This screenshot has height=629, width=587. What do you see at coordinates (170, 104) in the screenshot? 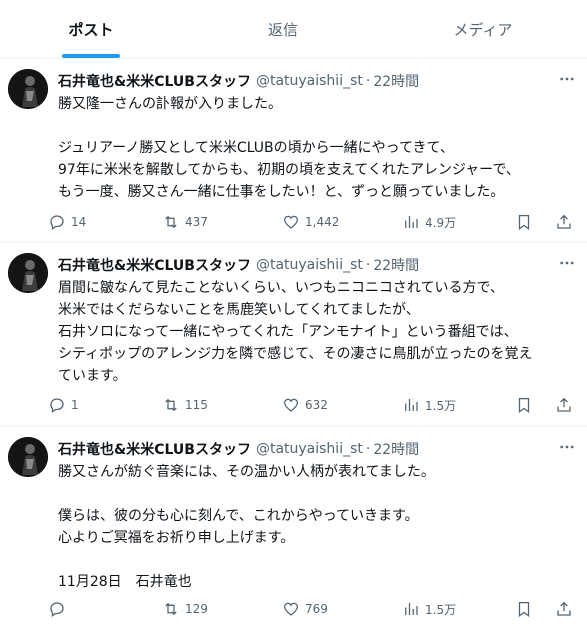
I see `tweet-line: 勝又隆一さんの訃報が入りました。` at bounding box center [170, 104].